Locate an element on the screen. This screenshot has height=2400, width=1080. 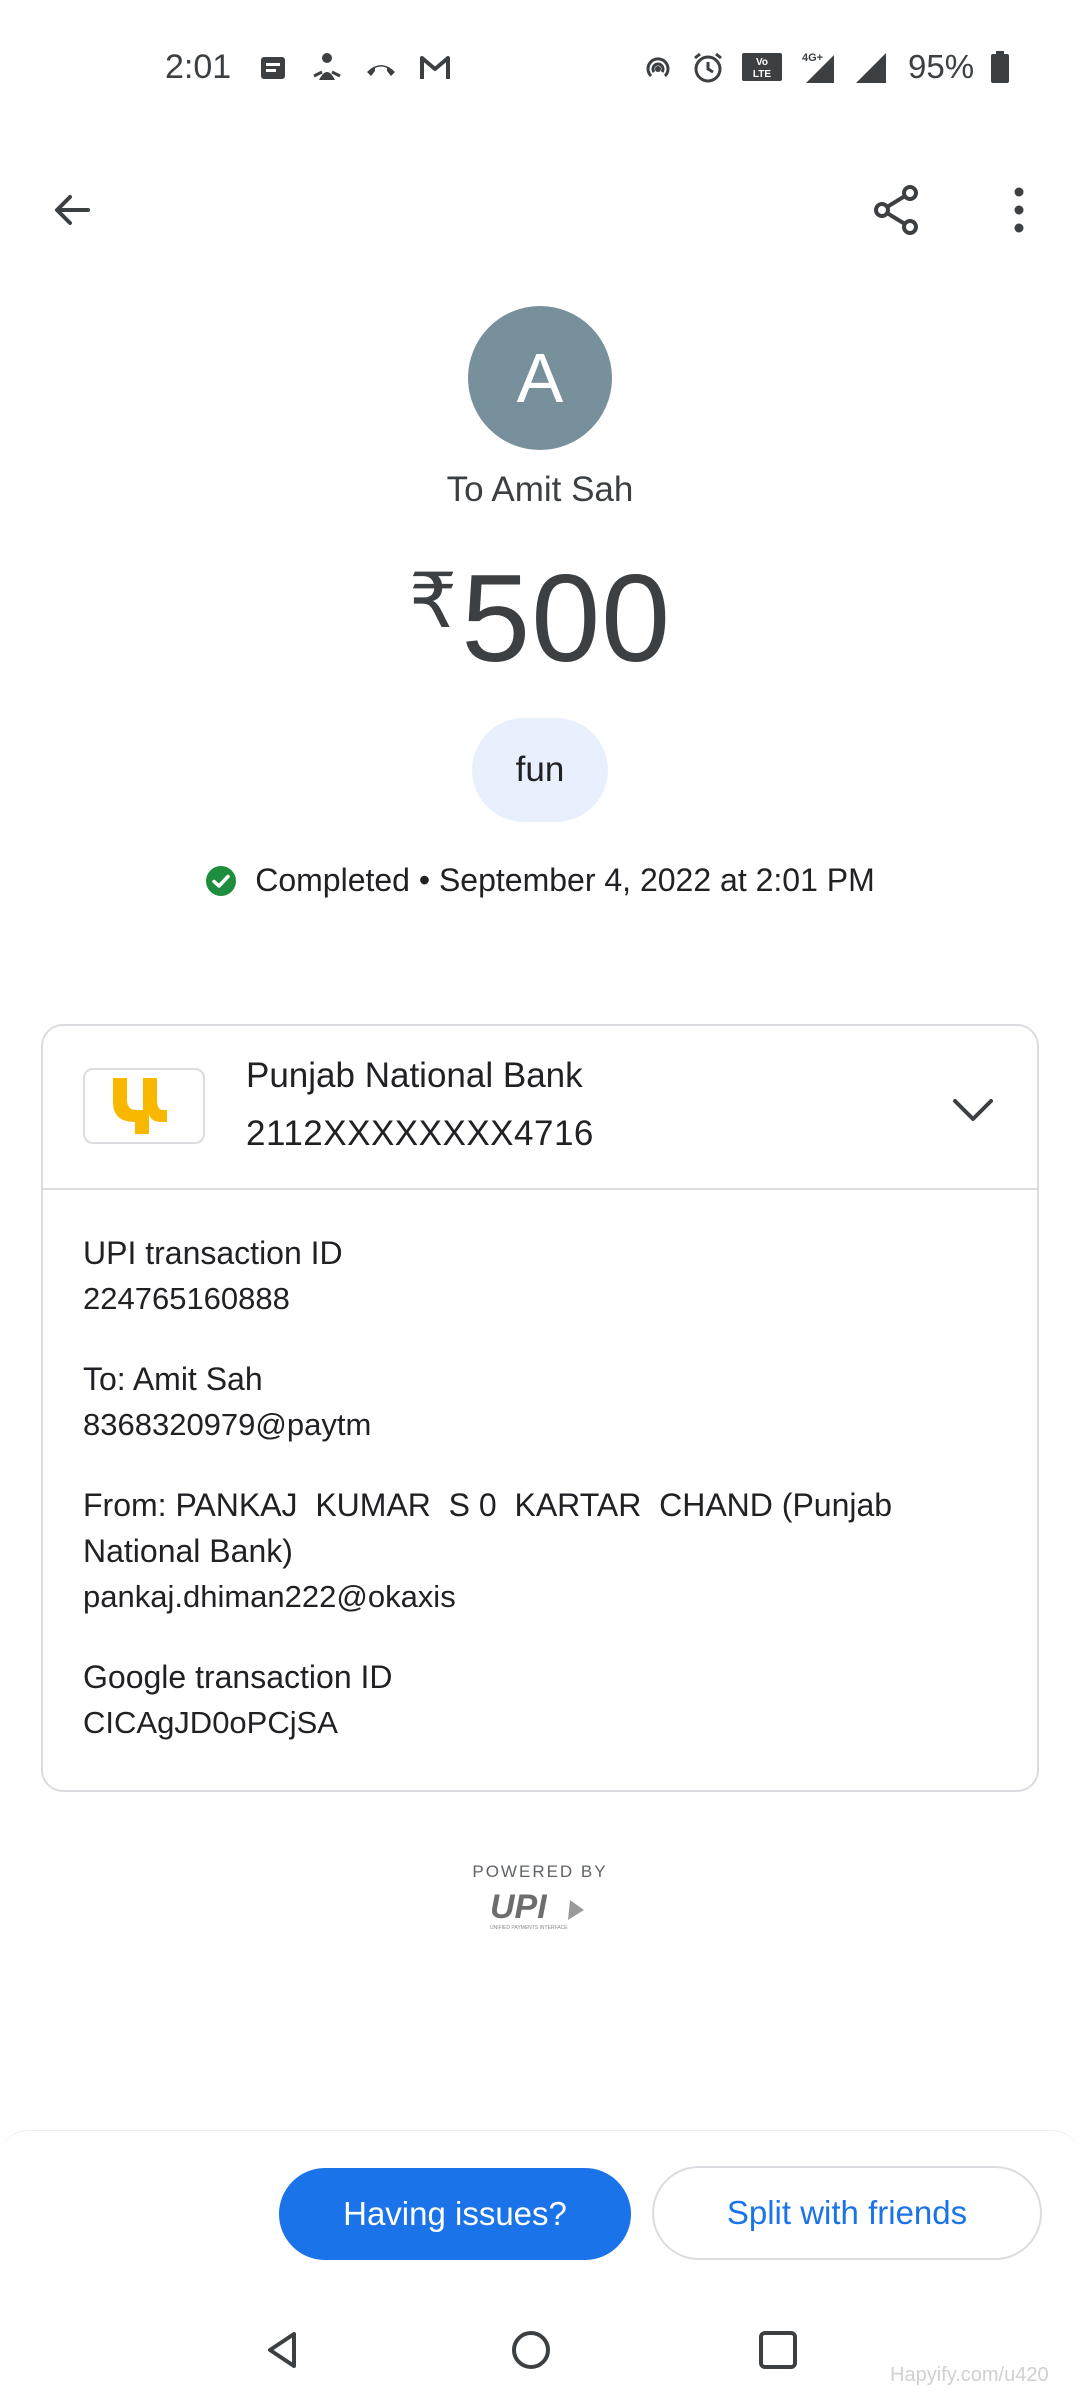
app-bar is located at coordinates (540, 200).